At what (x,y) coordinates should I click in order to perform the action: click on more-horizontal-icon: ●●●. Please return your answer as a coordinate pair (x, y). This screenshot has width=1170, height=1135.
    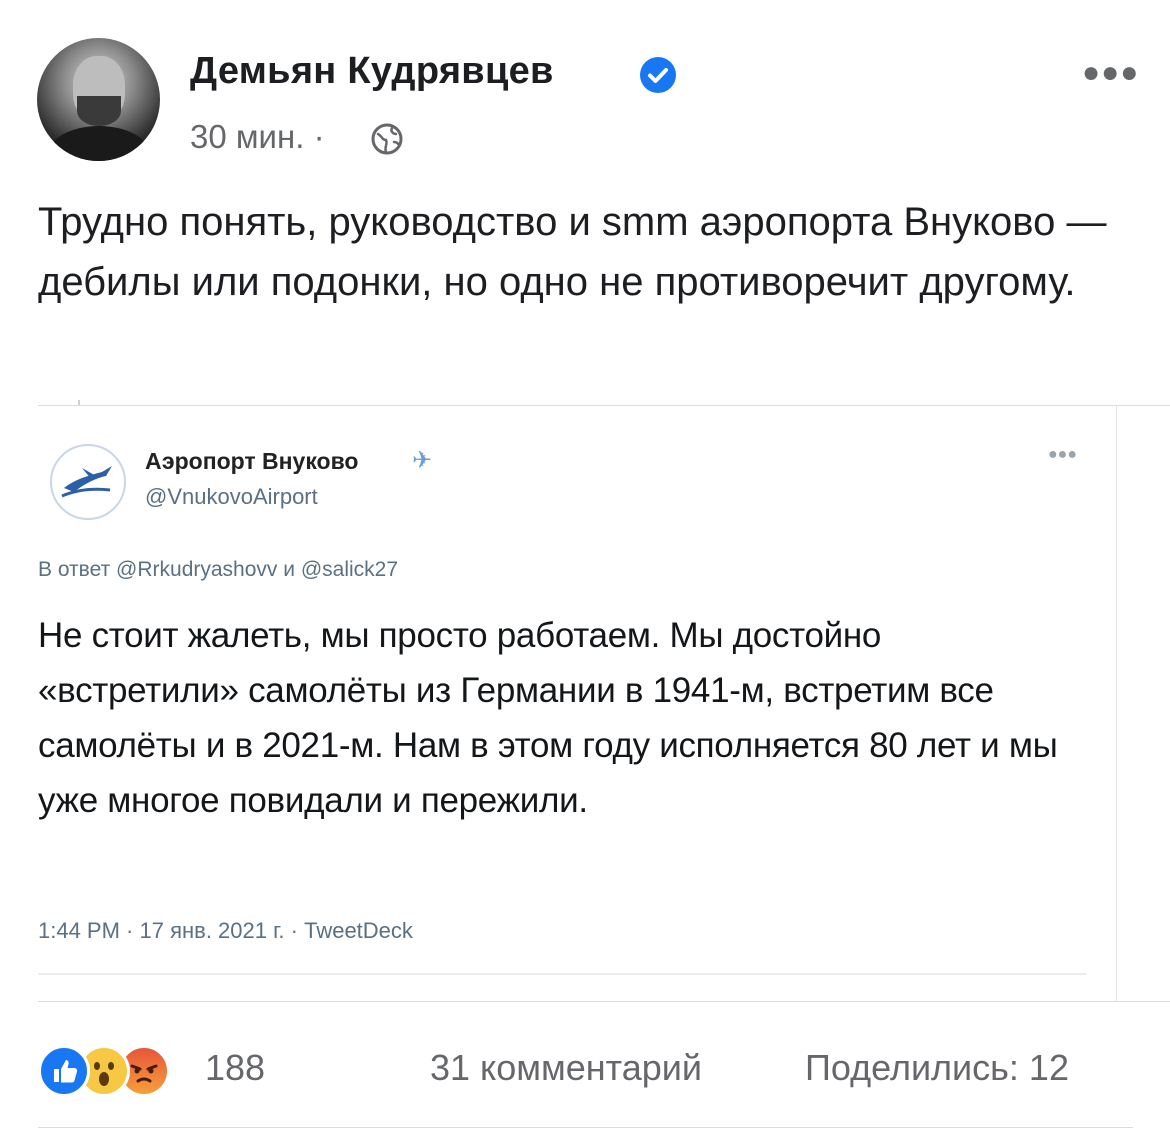
    Looking at the image, I should click on (1110, 73).